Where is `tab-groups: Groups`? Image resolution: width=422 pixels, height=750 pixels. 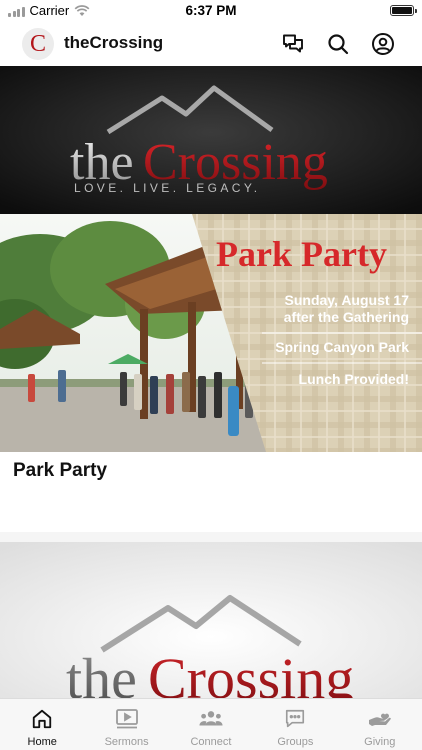 tab-groups: Groups is located at coordinates (295, 724).